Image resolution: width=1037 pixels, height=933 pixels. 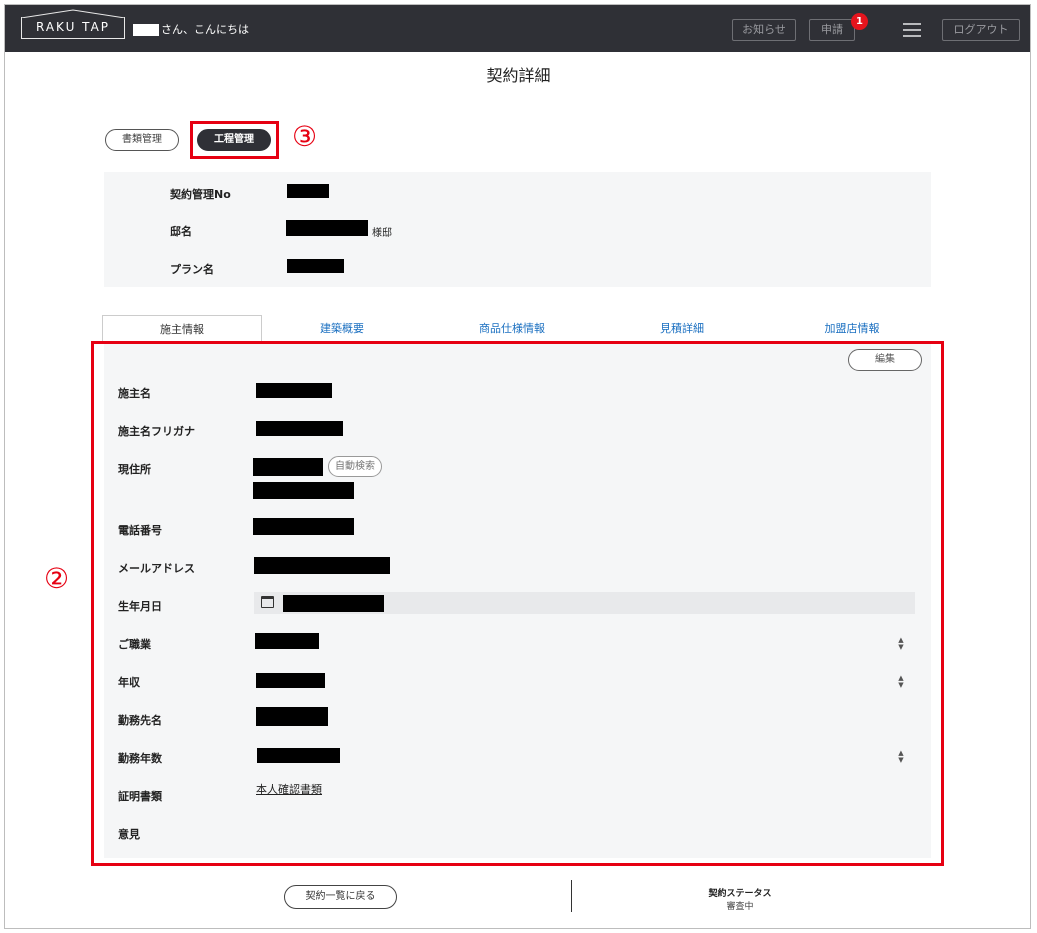 What do you see at coordinates (205, 29) in the screenshot?
I see `greeting-text: さん、こんにちは` at bounding box center [205, 29].